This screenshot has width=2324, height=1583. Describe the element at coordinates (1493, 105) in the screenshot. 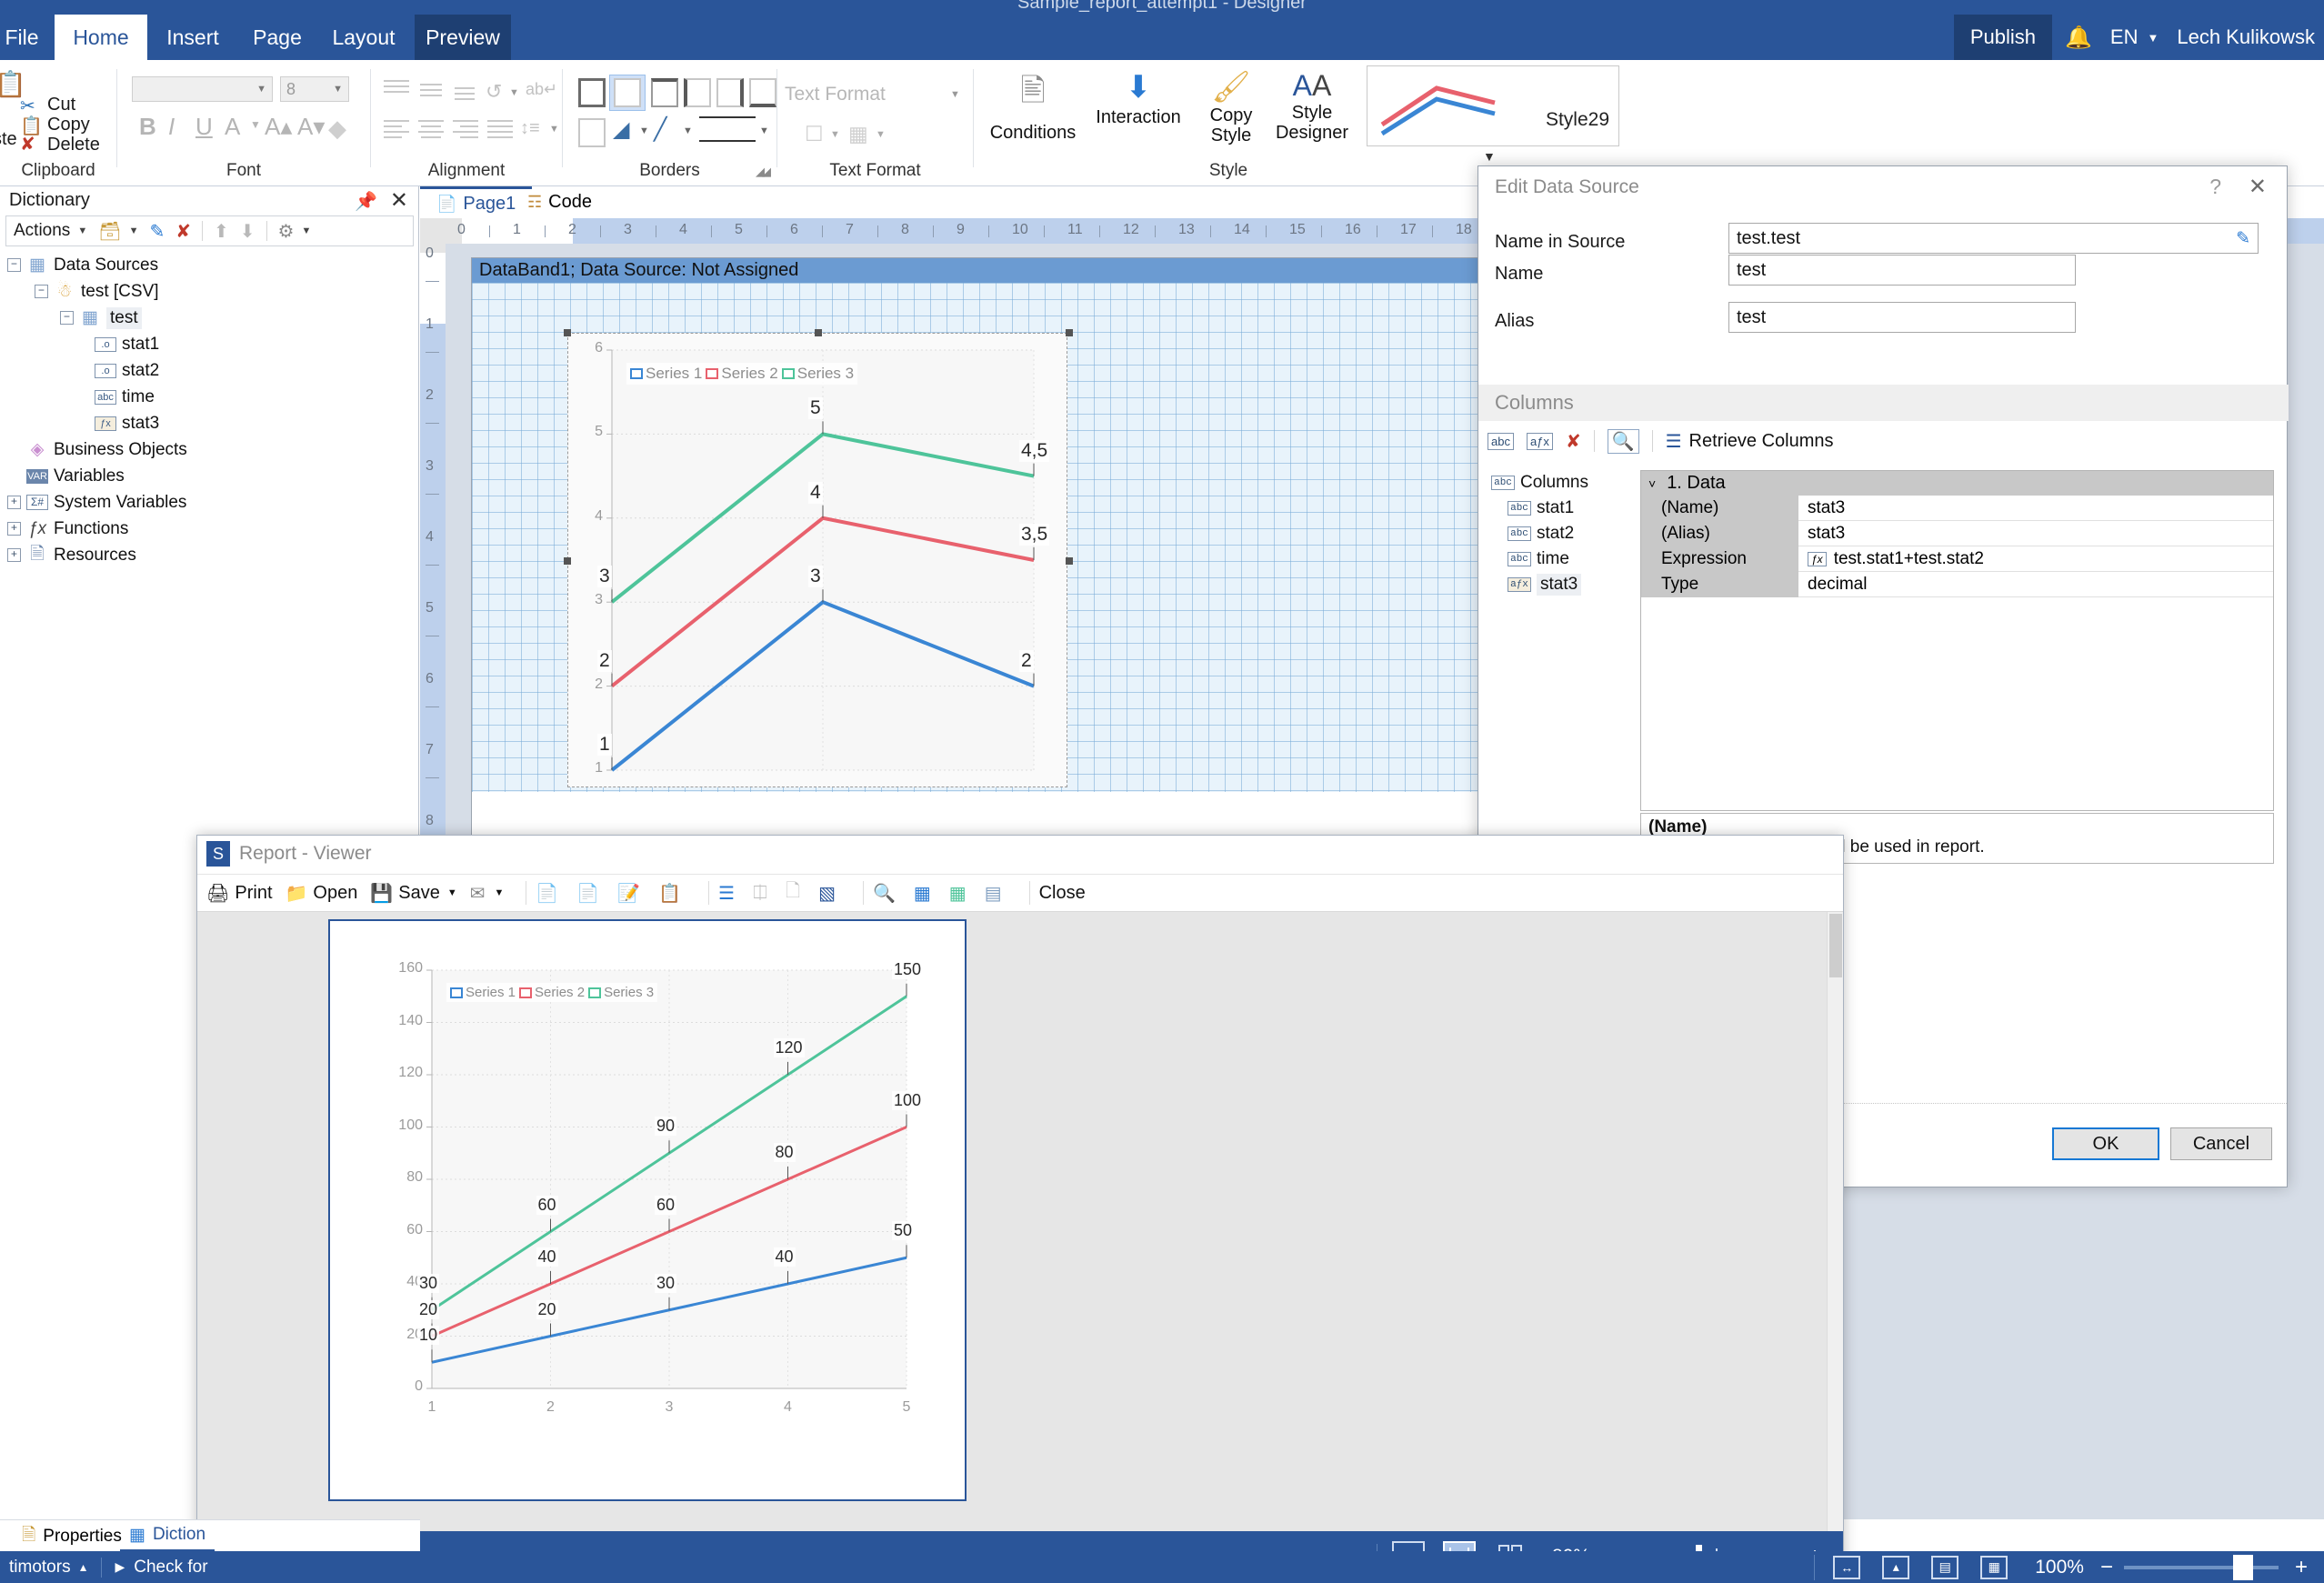

I see `style-gallery: Style29` at that location.